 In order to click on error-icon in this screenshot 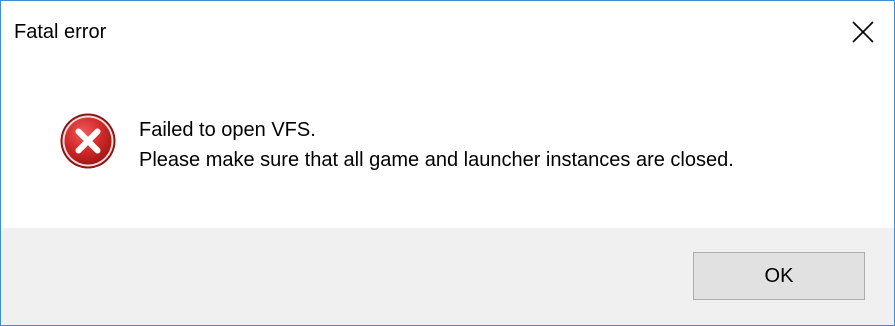, I will do `click(88, 141)`.